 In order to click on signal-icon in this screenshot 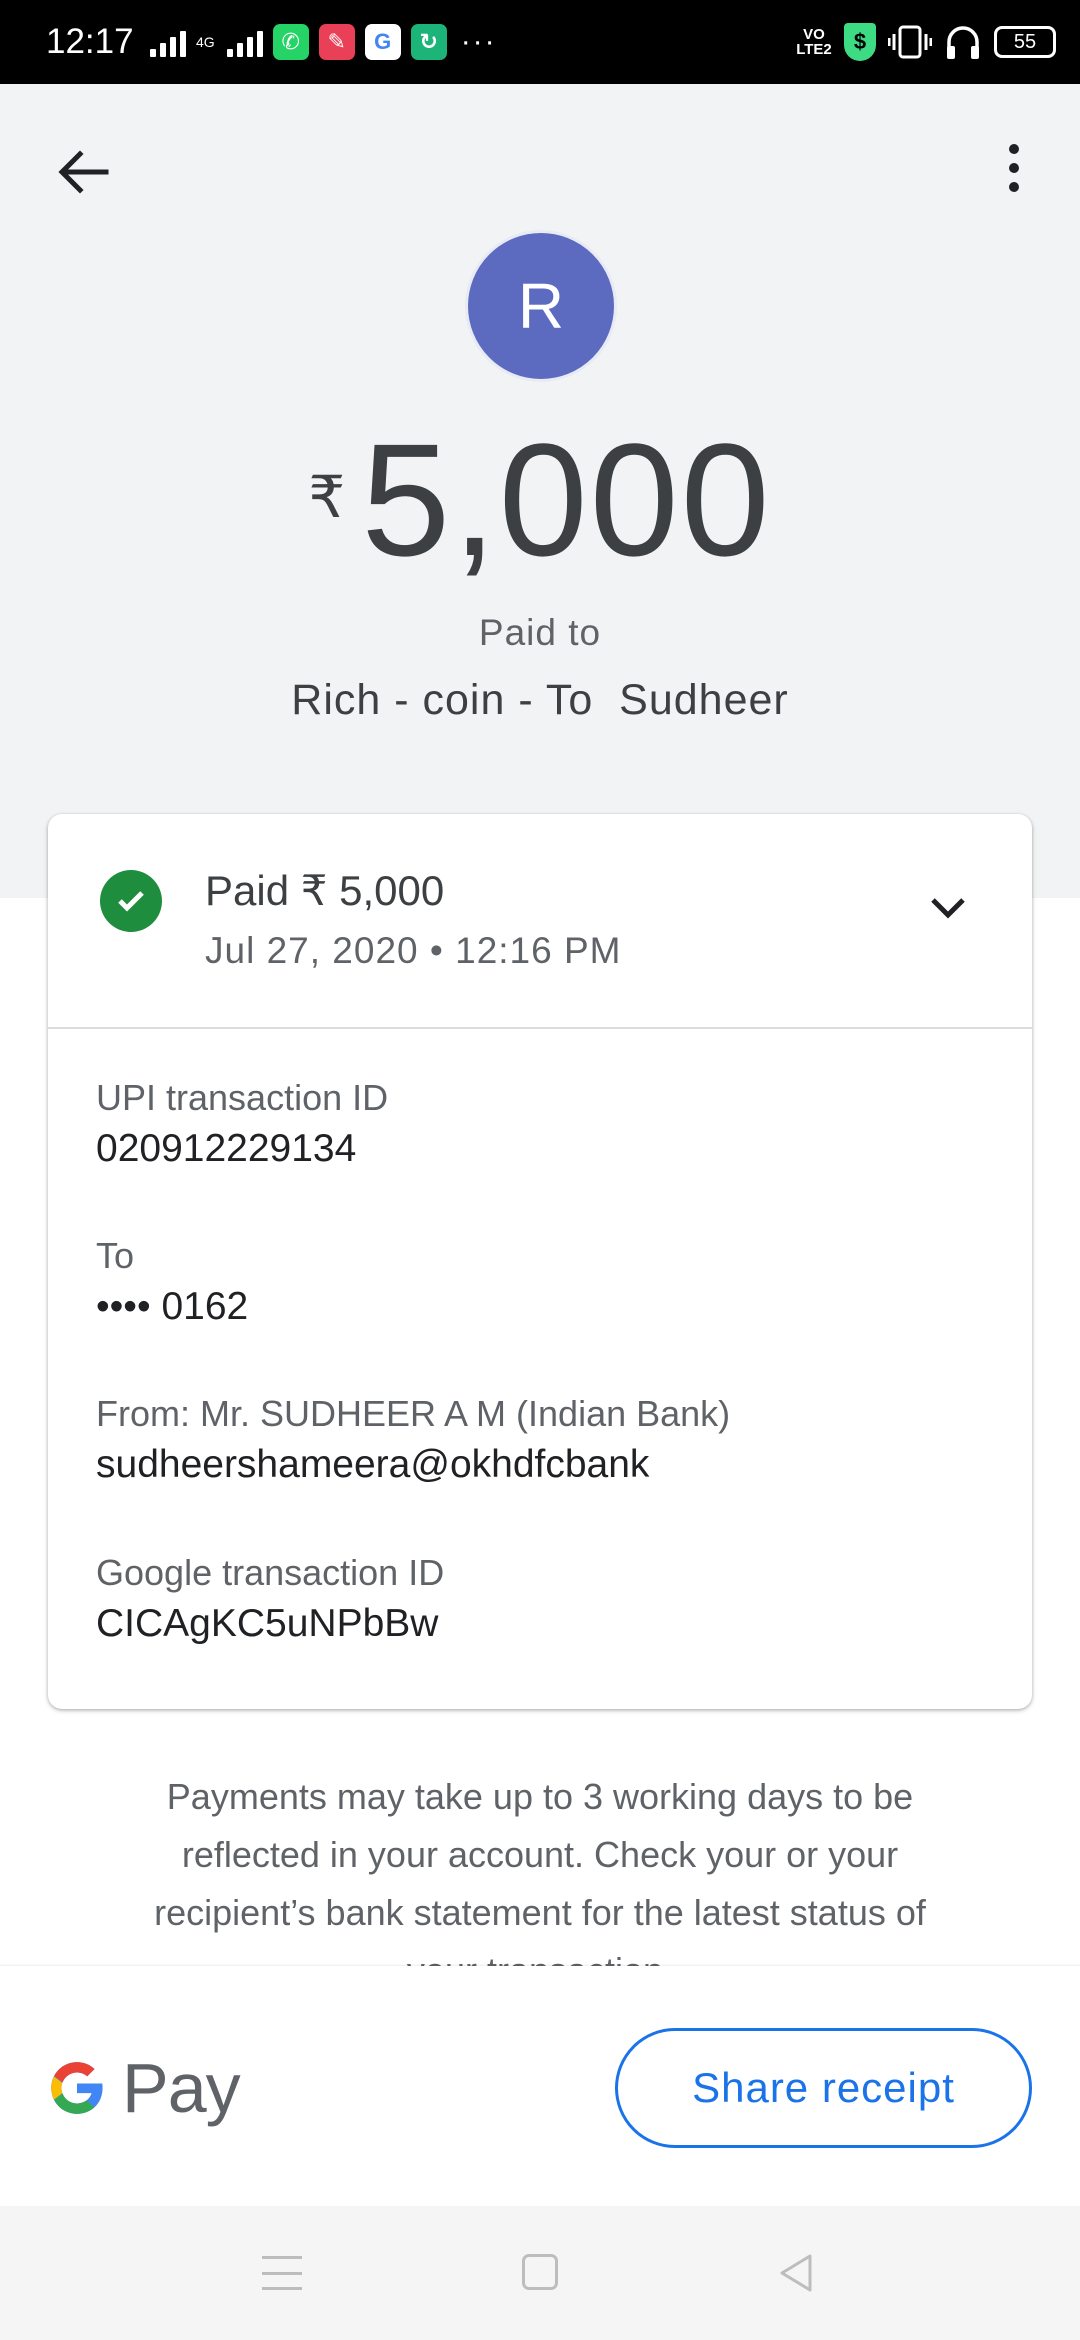, I will do `click(168, 42)`.